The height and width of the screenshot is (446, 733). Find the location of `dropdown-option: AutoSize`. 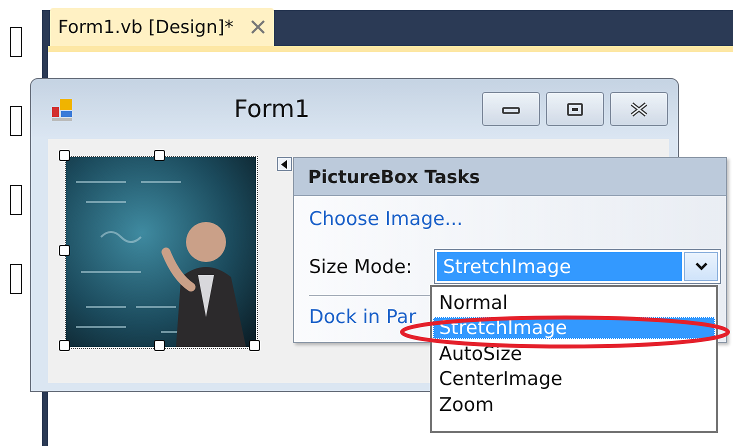

dropdown-option: AutoSize is located at coordinates (574, 353).